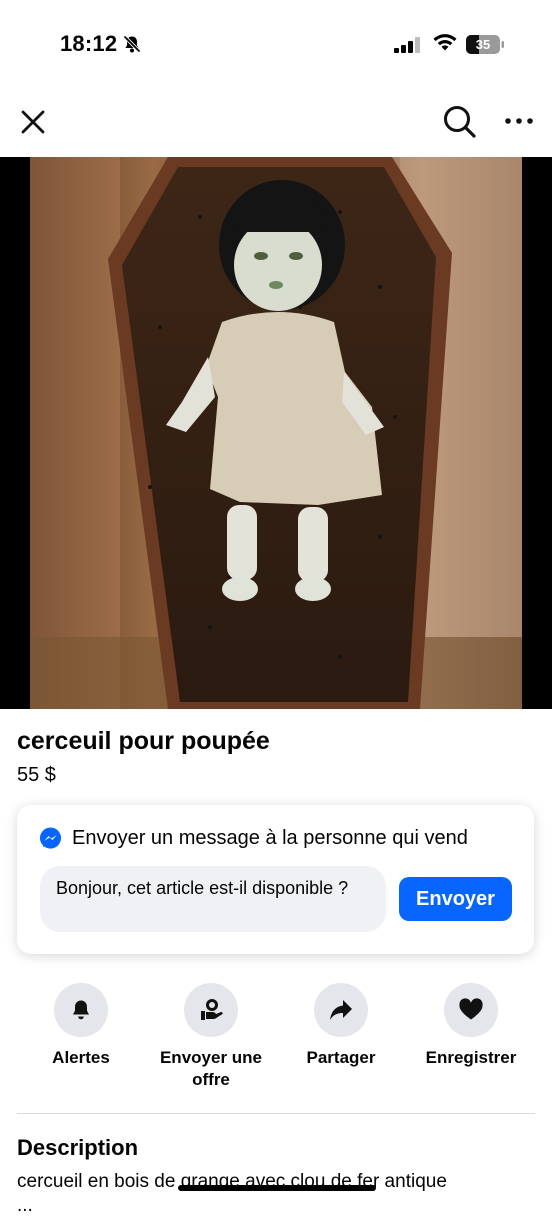 The height and width of the screenshot is (1218, 552). I want to click on offer-icon, so click(212, 1009).